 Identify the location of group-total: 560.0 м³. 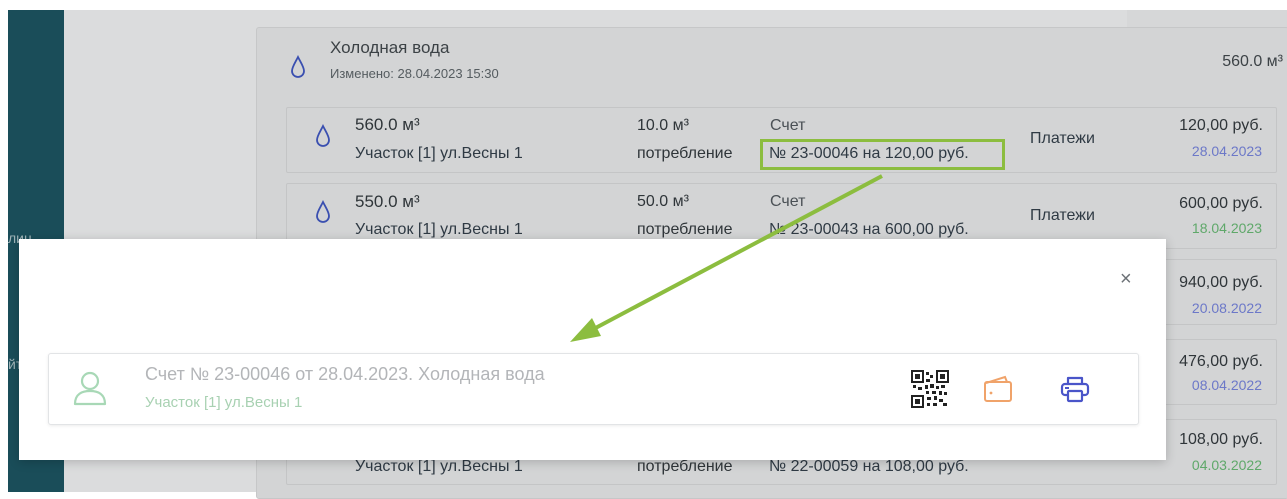
(1252, 61).